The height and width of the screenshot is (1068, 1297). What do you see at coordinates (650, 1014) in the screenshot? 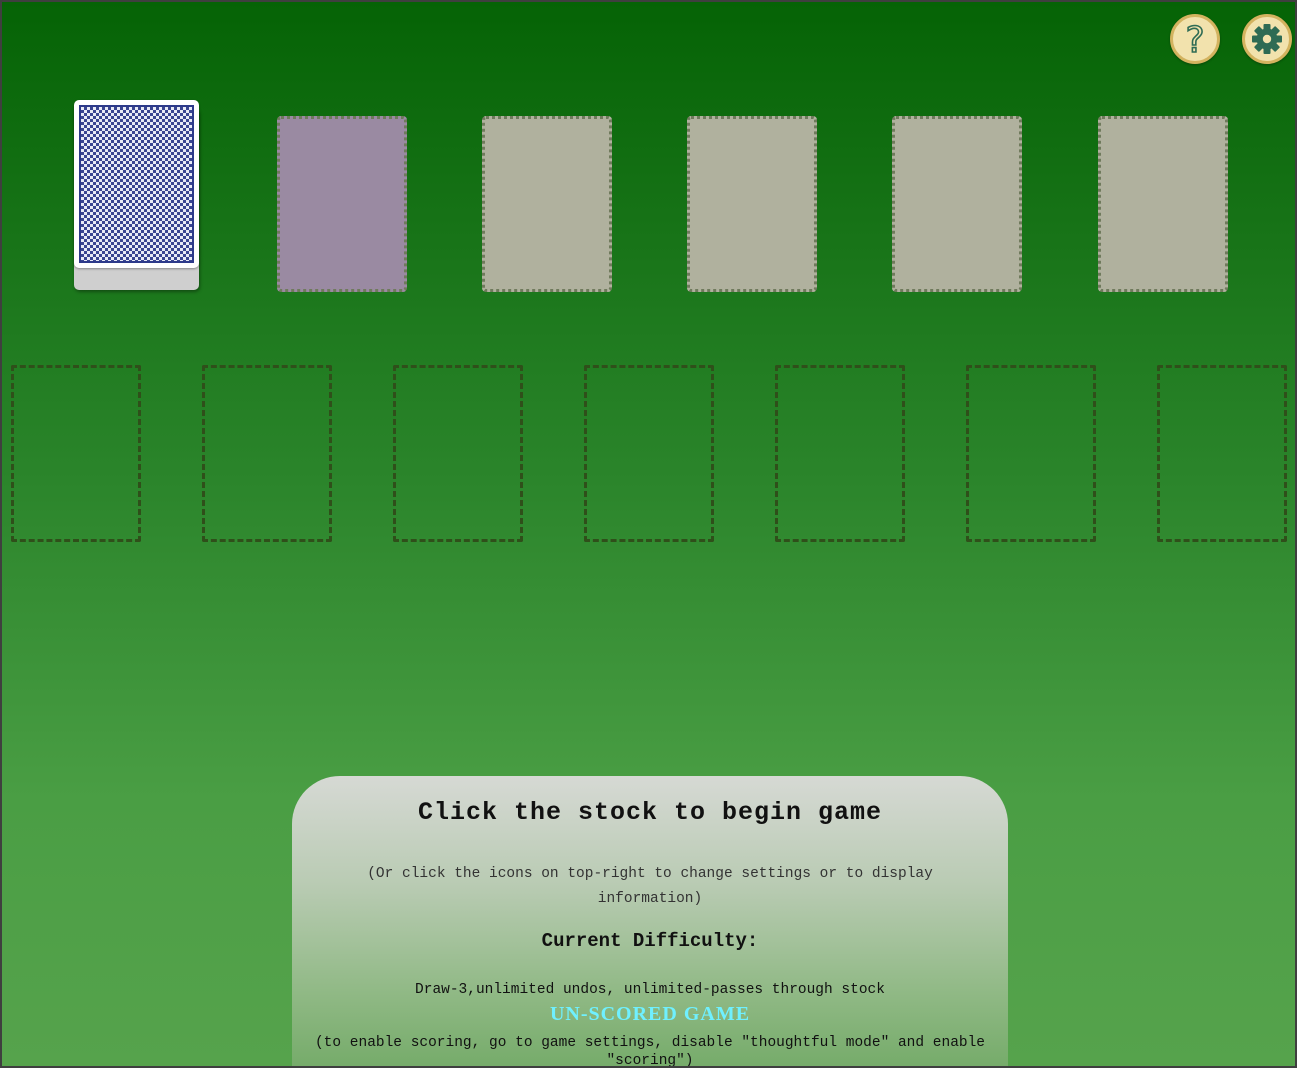
I see `unscored-game-label: UN-SCORED GAME` at bounding box center [650, 1014].